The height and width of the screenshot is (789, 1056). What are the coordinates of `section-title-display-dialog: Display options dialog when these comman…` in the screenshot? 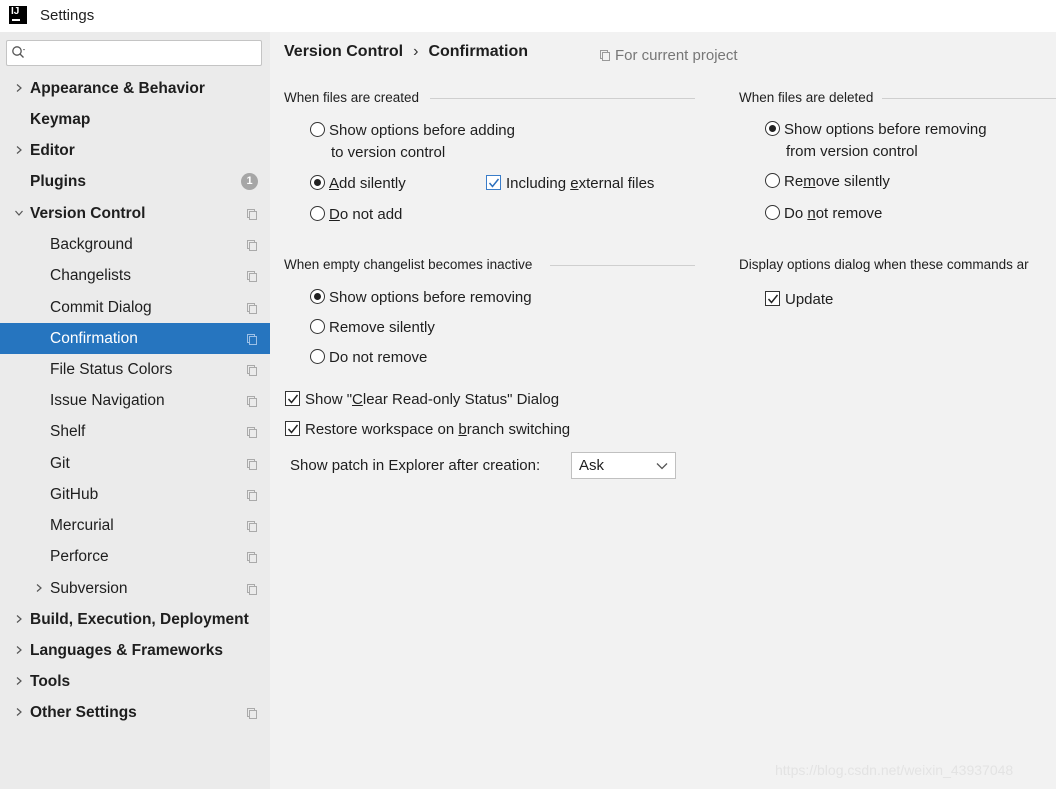 It's located at (888, 264).